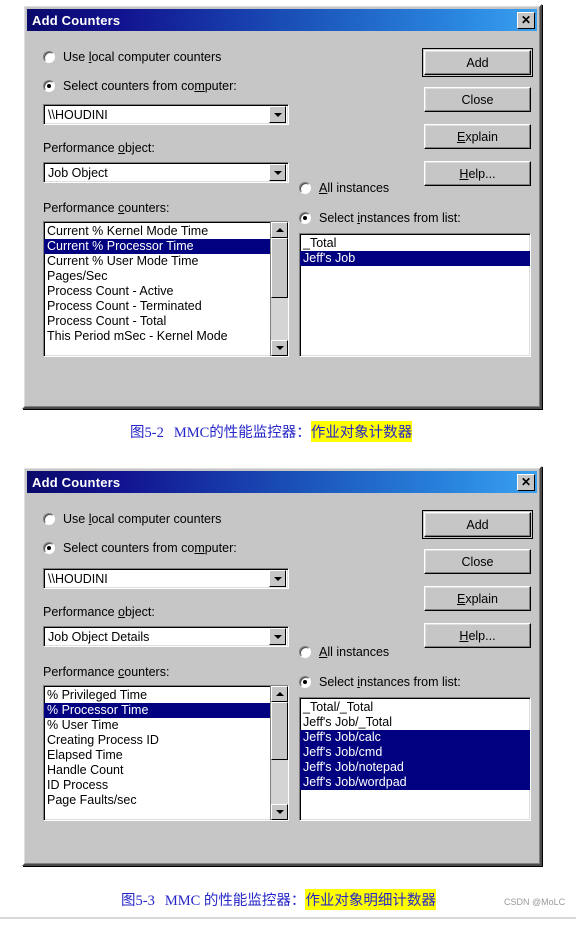  I want to click on radio-label: Use local computer counters, so click(142, 57).